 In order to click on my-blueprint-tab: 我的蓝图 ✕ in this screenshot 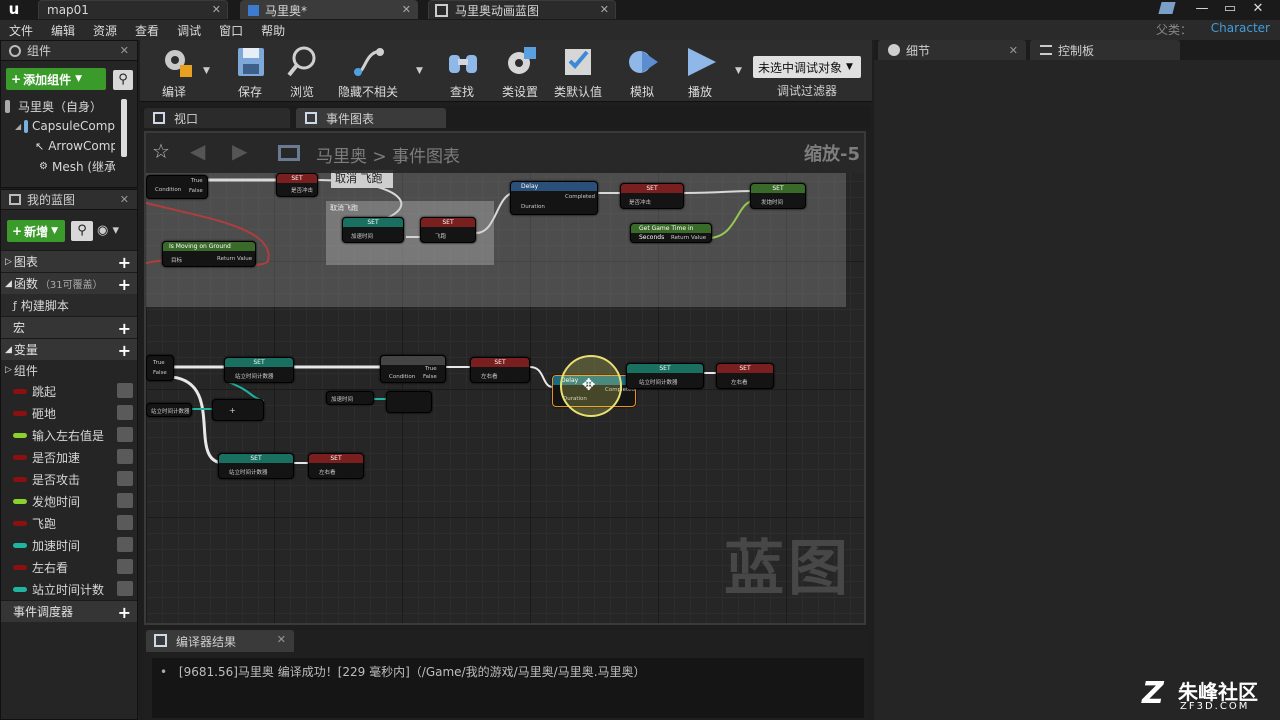, I will do `click(69, 200)`.